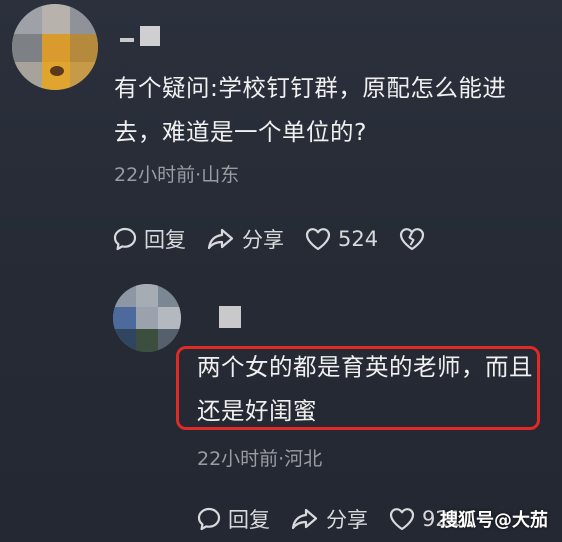  Describe the element at coordinates (260, 459) in the screenshot. I see `reply-meta: 22小时前·河北` at that location.